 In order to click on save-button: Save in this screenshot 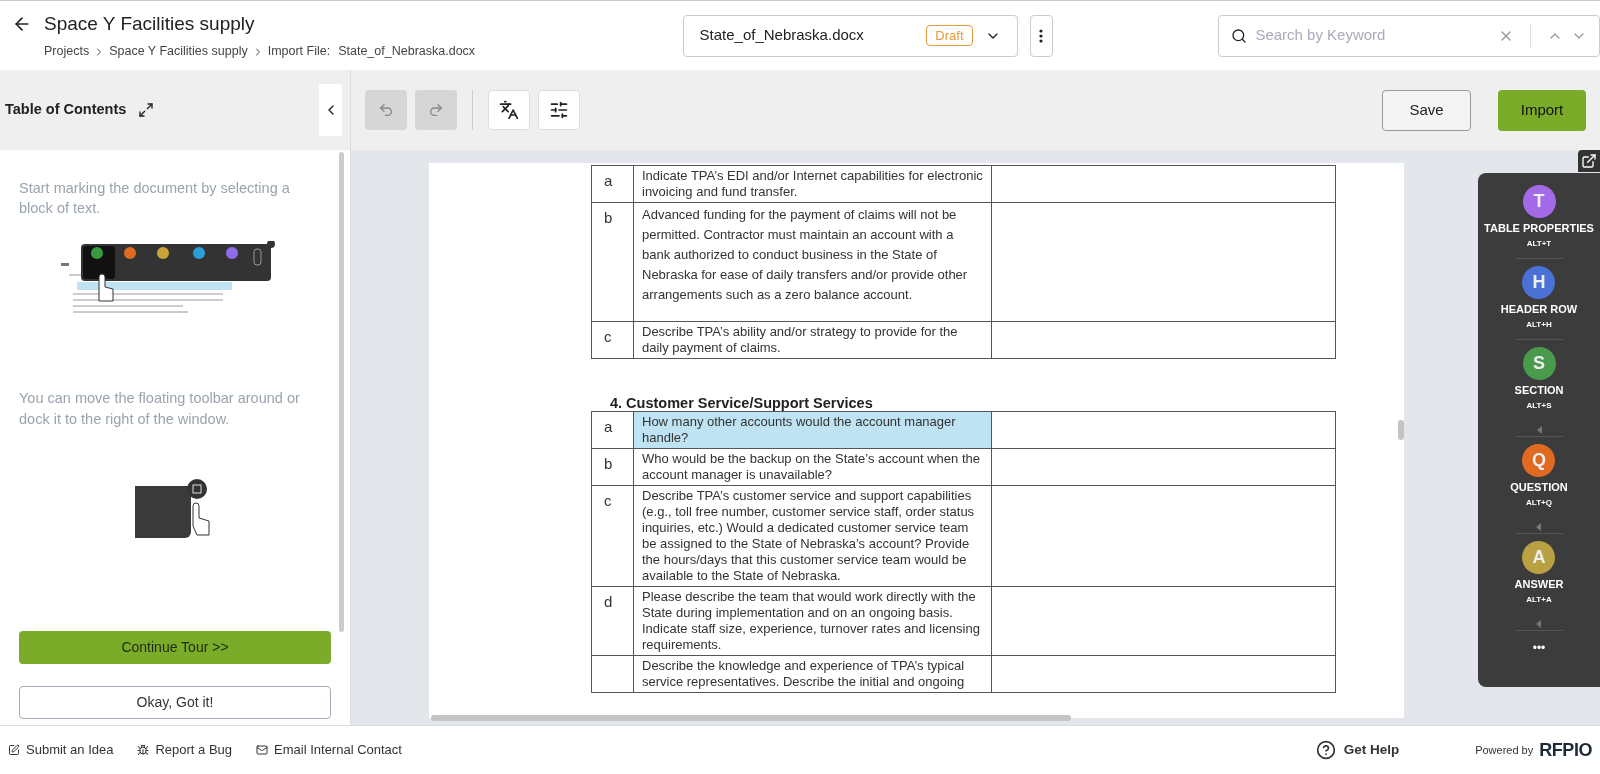, I will do `click(1426, 110)`.